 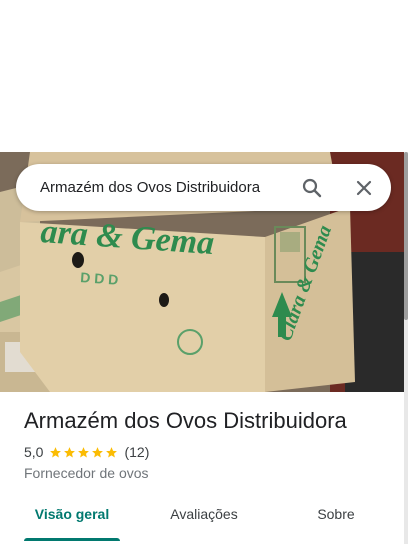 I want to click on search-icon, so click(x=312, y=187).